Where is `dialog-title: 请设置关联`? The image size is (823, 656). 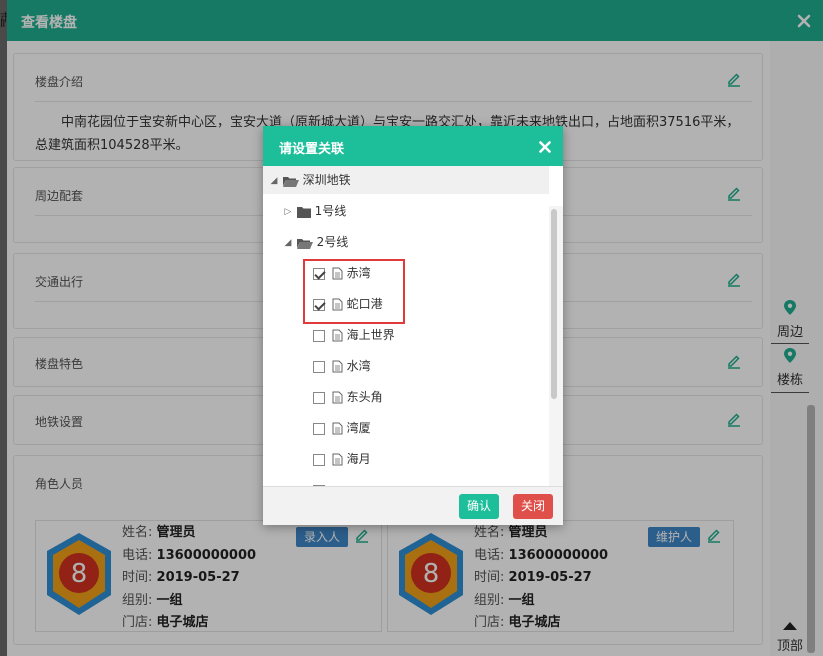
dialog-title: 请设置关联 is located at coordinates (312, 149).